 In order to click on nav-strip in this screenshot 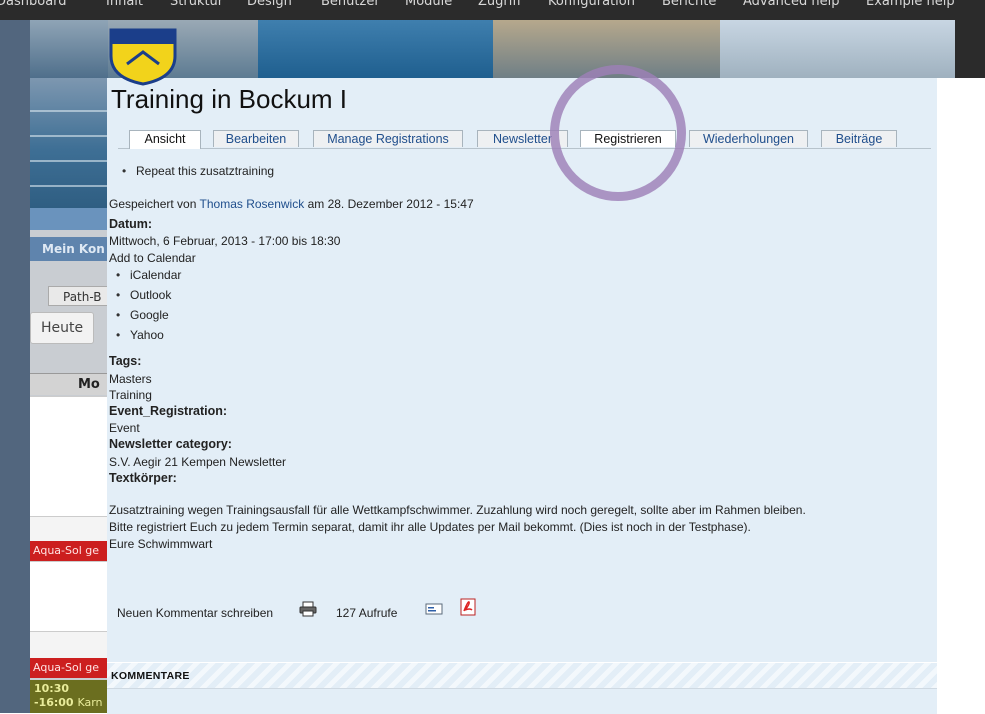, I will do `click(70, 219)`.